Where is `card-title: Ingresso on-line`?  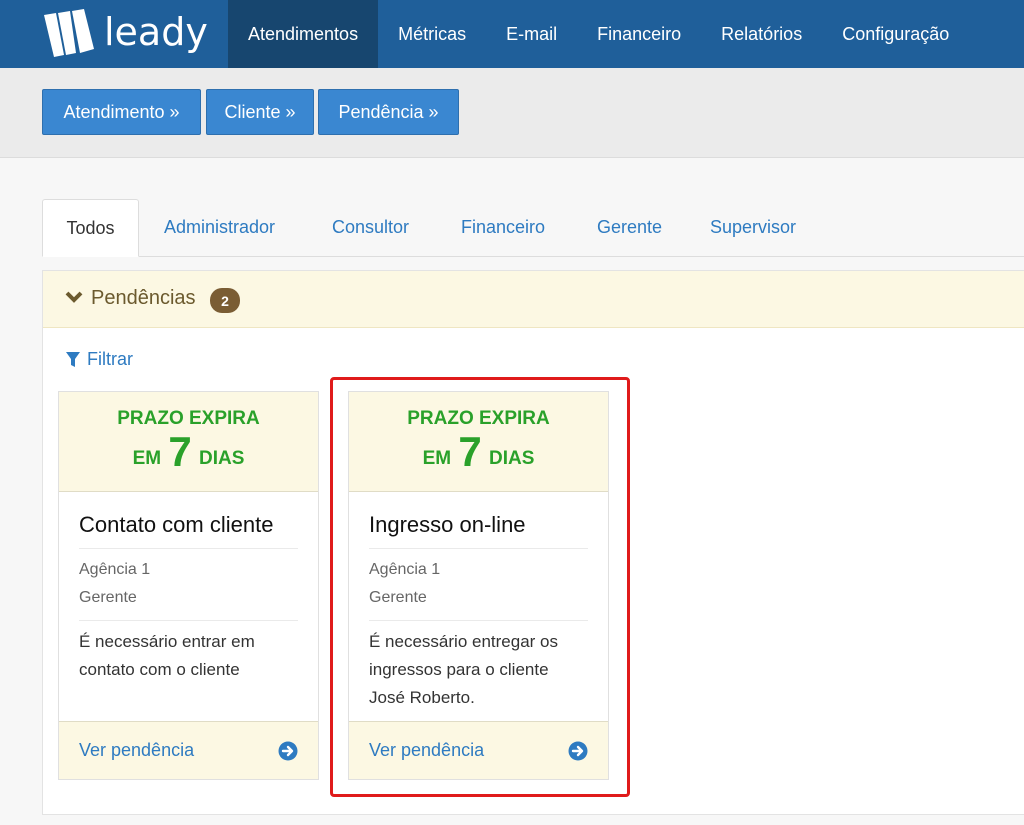
card-title: Ingresso on-line is located at coordinates (478, 520).